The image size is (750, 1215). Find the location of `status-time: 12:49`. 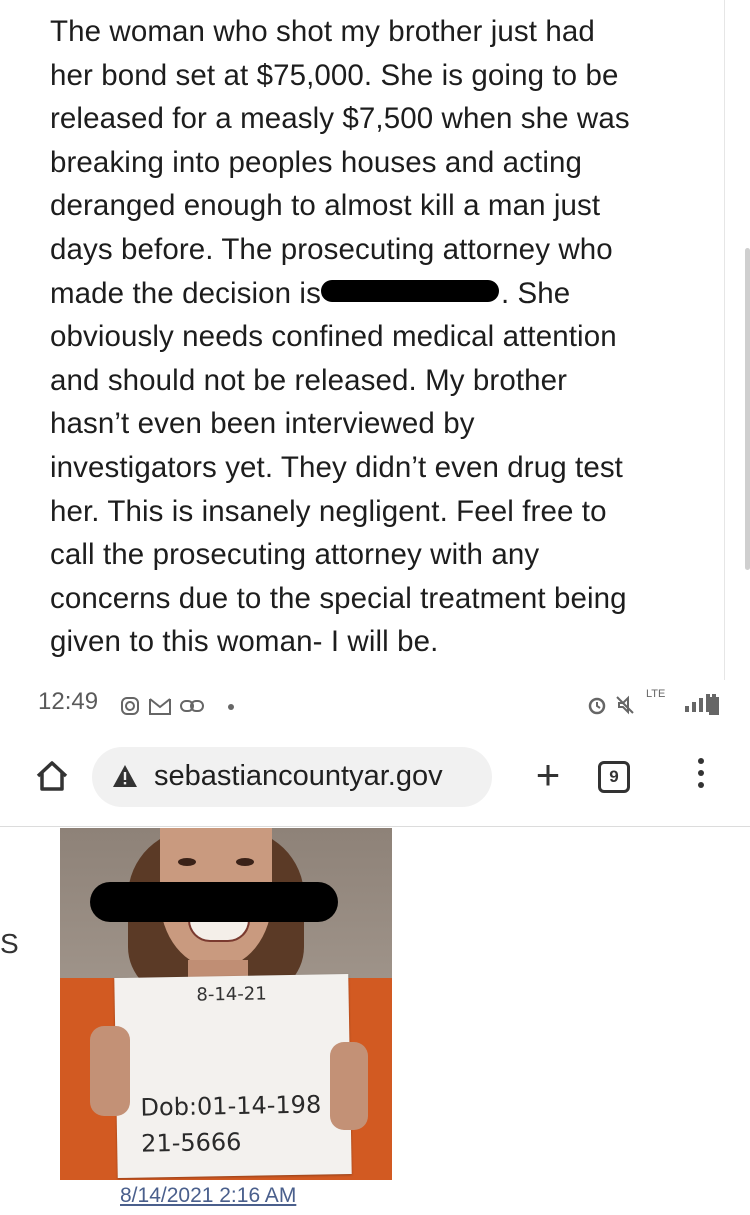

status-time: 12:49 is located at coordinates (68, 701).